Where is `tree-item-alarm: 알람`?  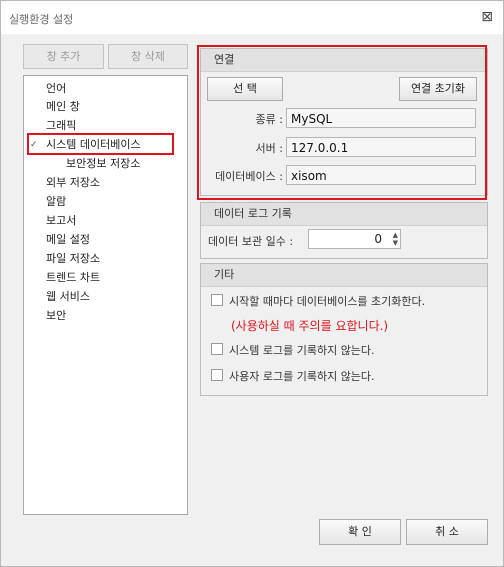 tree-item-alarm: 알람 is located at coordinates (56, 202).